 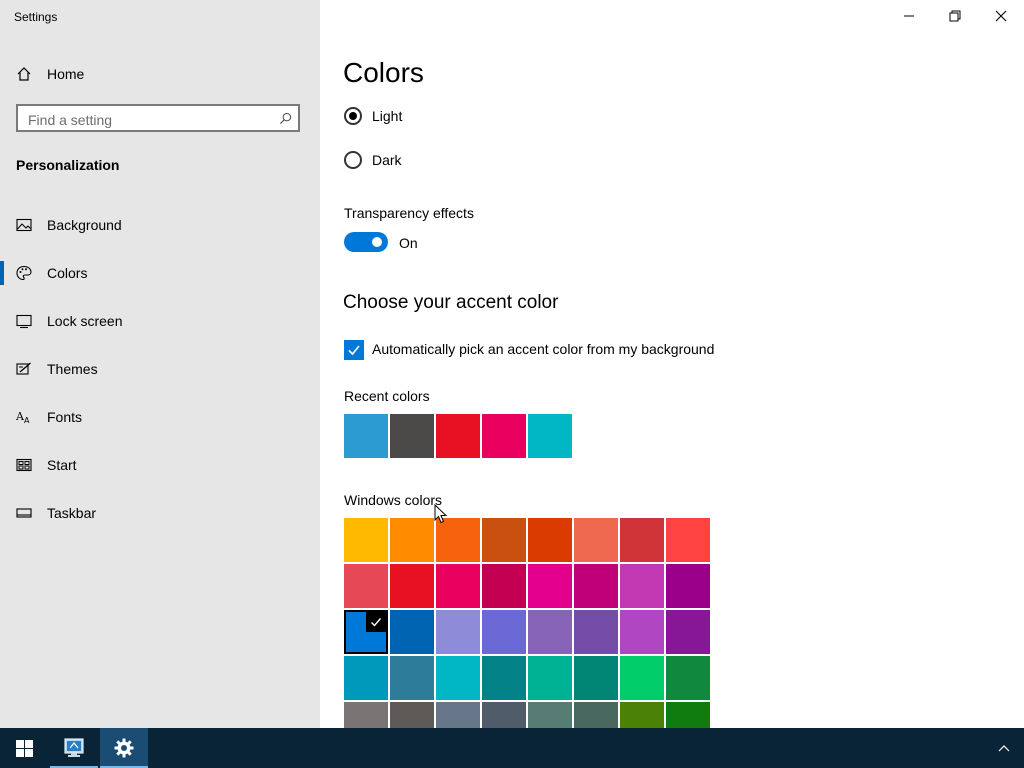 I want to click on minimize-icon, so click(x=909, y=16).